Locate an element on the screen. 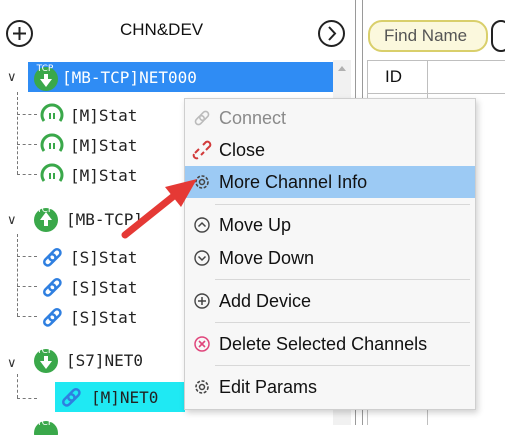 The image size is (505, 440). tree-row-channel: [S7]NET0 is located at coordinates (126, 360).